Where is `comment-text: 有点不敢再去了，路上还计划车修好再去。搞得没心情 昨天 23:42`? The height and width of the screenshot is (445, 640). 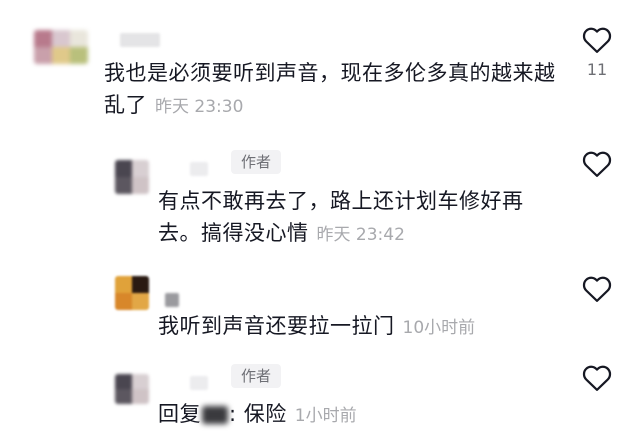 comment-text: 有点不敢再去了，路上还计划车修好再去。搞得没心情 昨天 23:42 is located at coordinates (348, 218).